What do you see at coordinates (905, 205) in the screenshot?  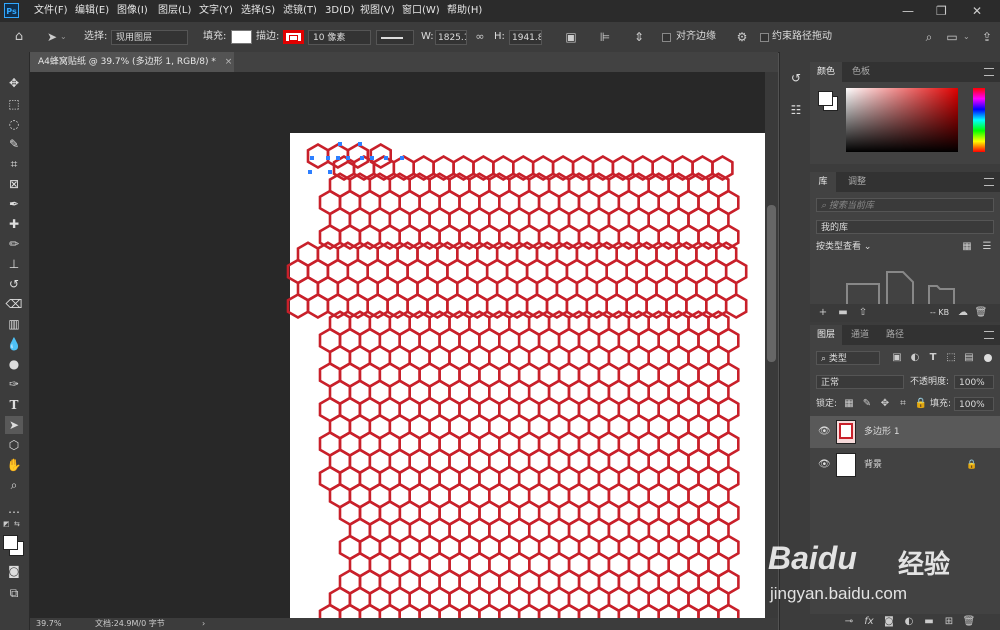 I see `library-search-input: ⌕ 搜索当前库` at bounding box center [905, 205].